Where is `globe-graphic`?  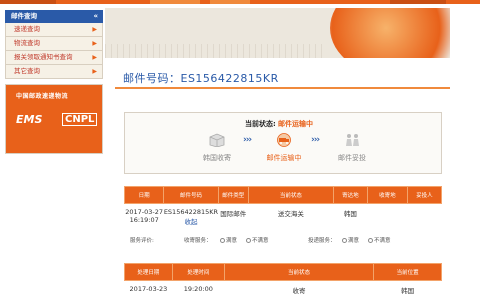 globe-graphic is located at coordinates (390, 33).